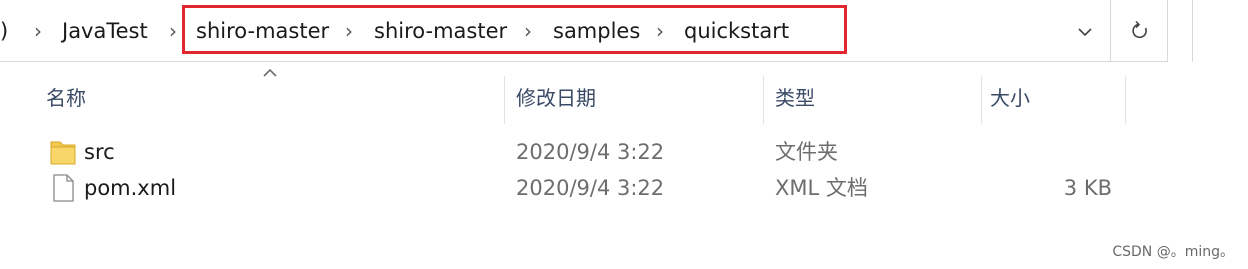 The width and height of the screenshot is (1248, 269). I want to click on column-header-size: 大小, so click(1054, 102).